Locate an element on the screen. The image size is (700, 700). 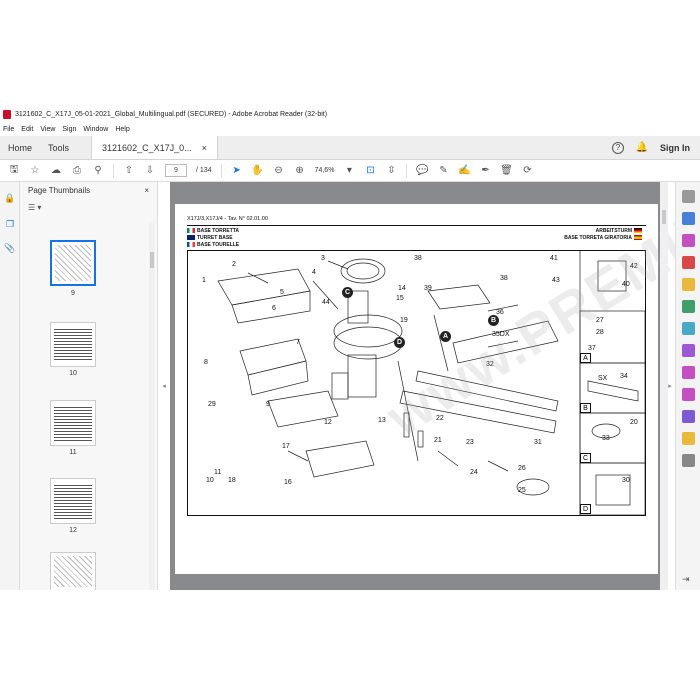
fit-page-icon: ⊡ is located at coordinates (370, 171).